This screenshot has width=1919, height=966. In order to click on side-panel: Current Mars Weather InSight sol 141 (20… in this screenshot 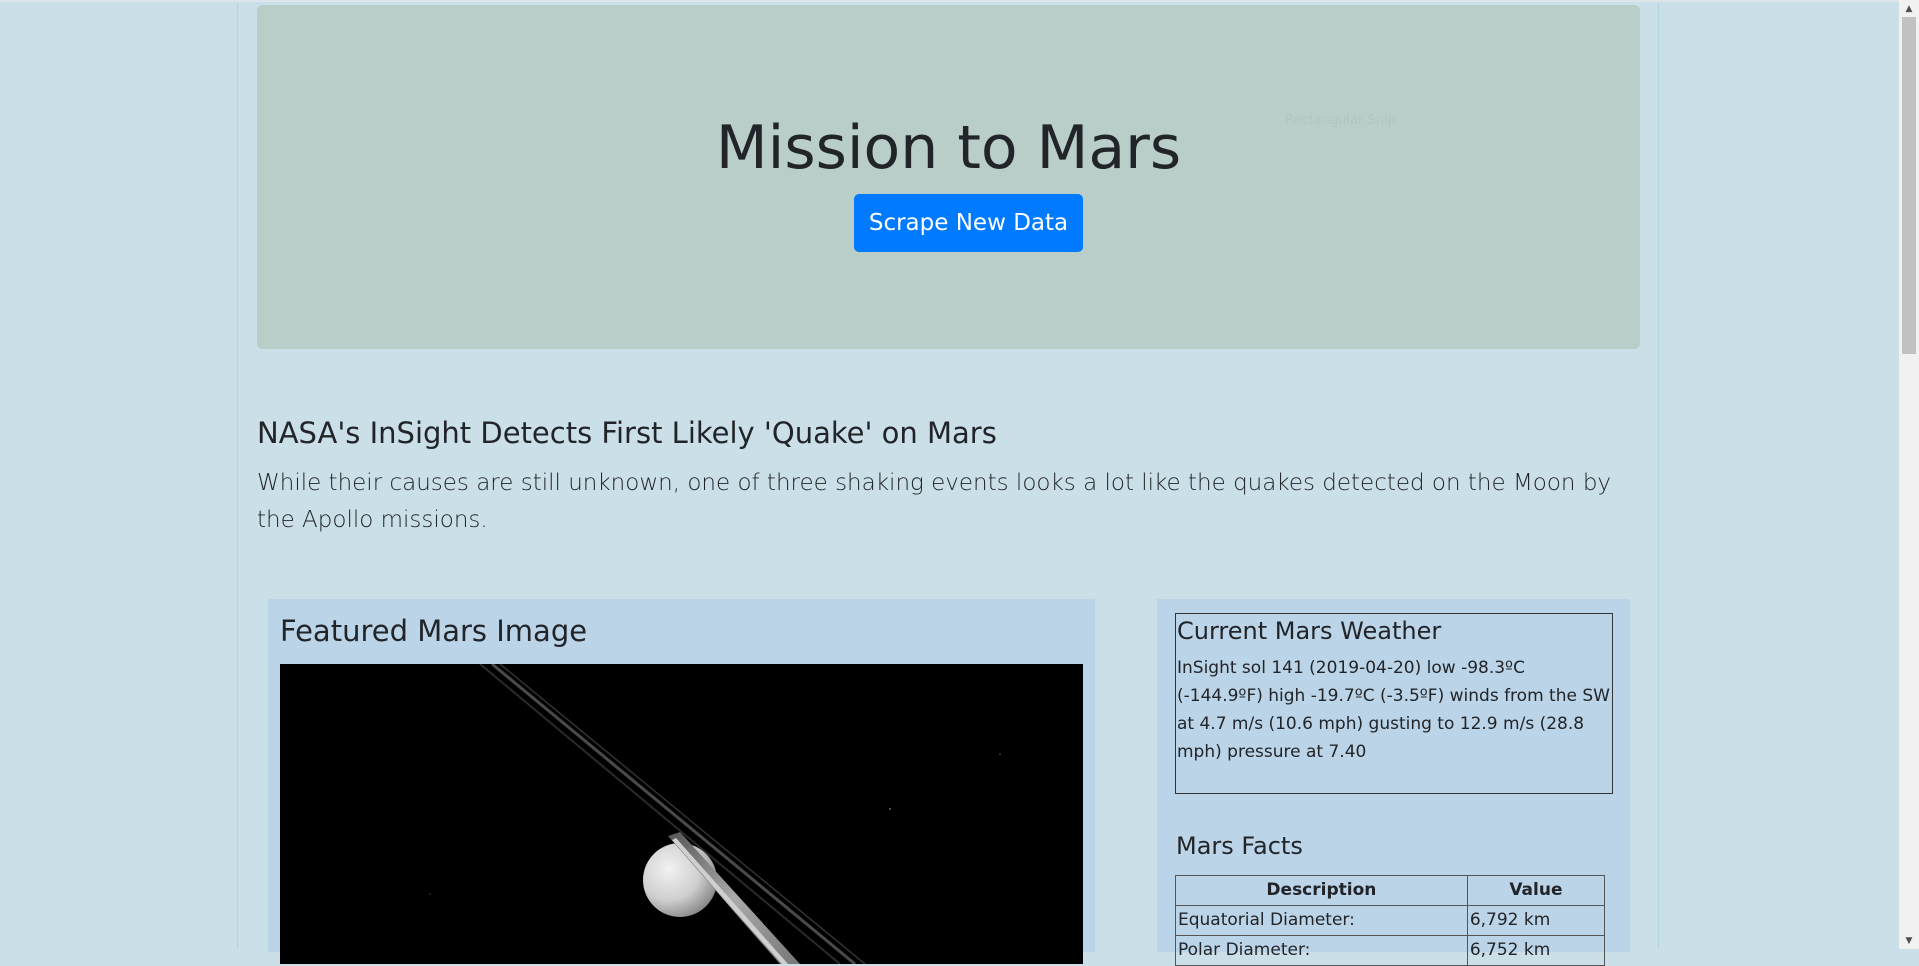, I will do `click(1393, 782)`.